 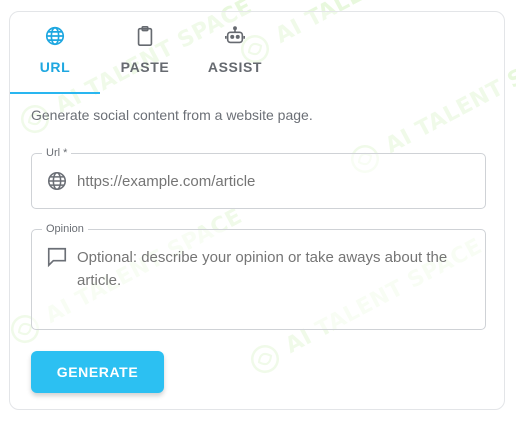 I want to click on tab-label: PASTE, so click(x=145, y=67).